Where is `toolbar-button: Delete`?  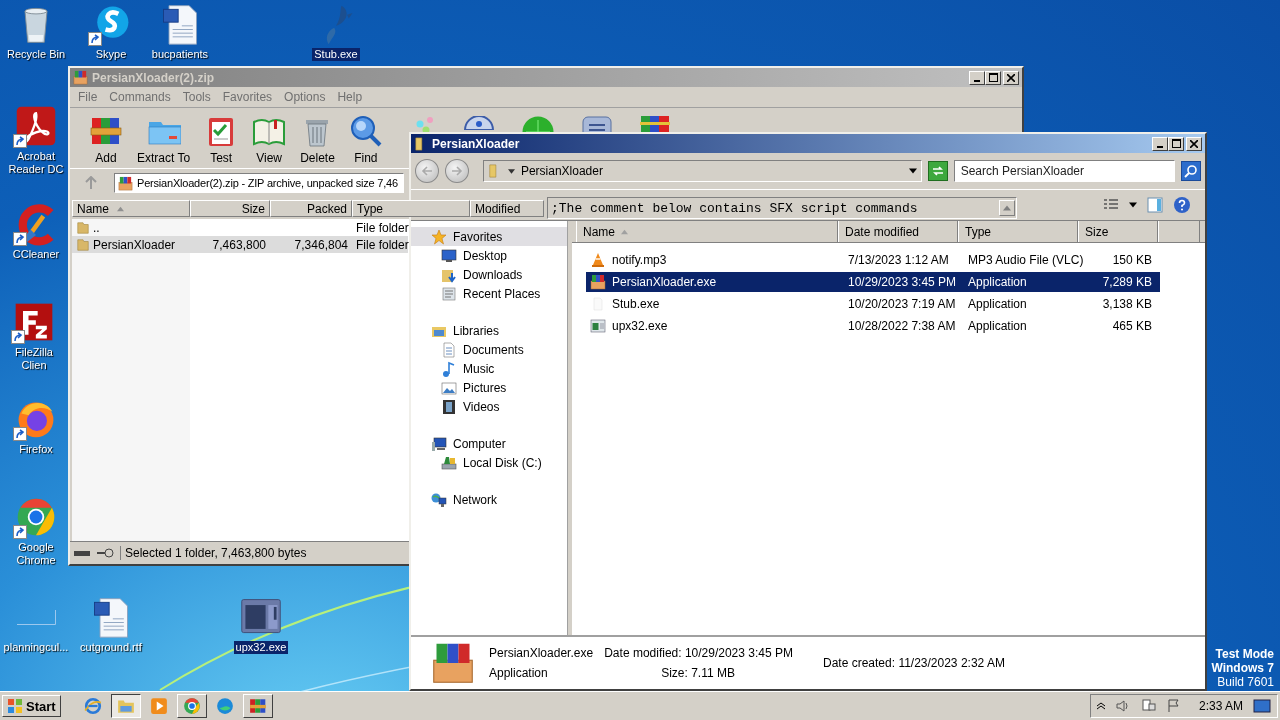 toolbar-button: Delete is located at coordinates (317, 139).